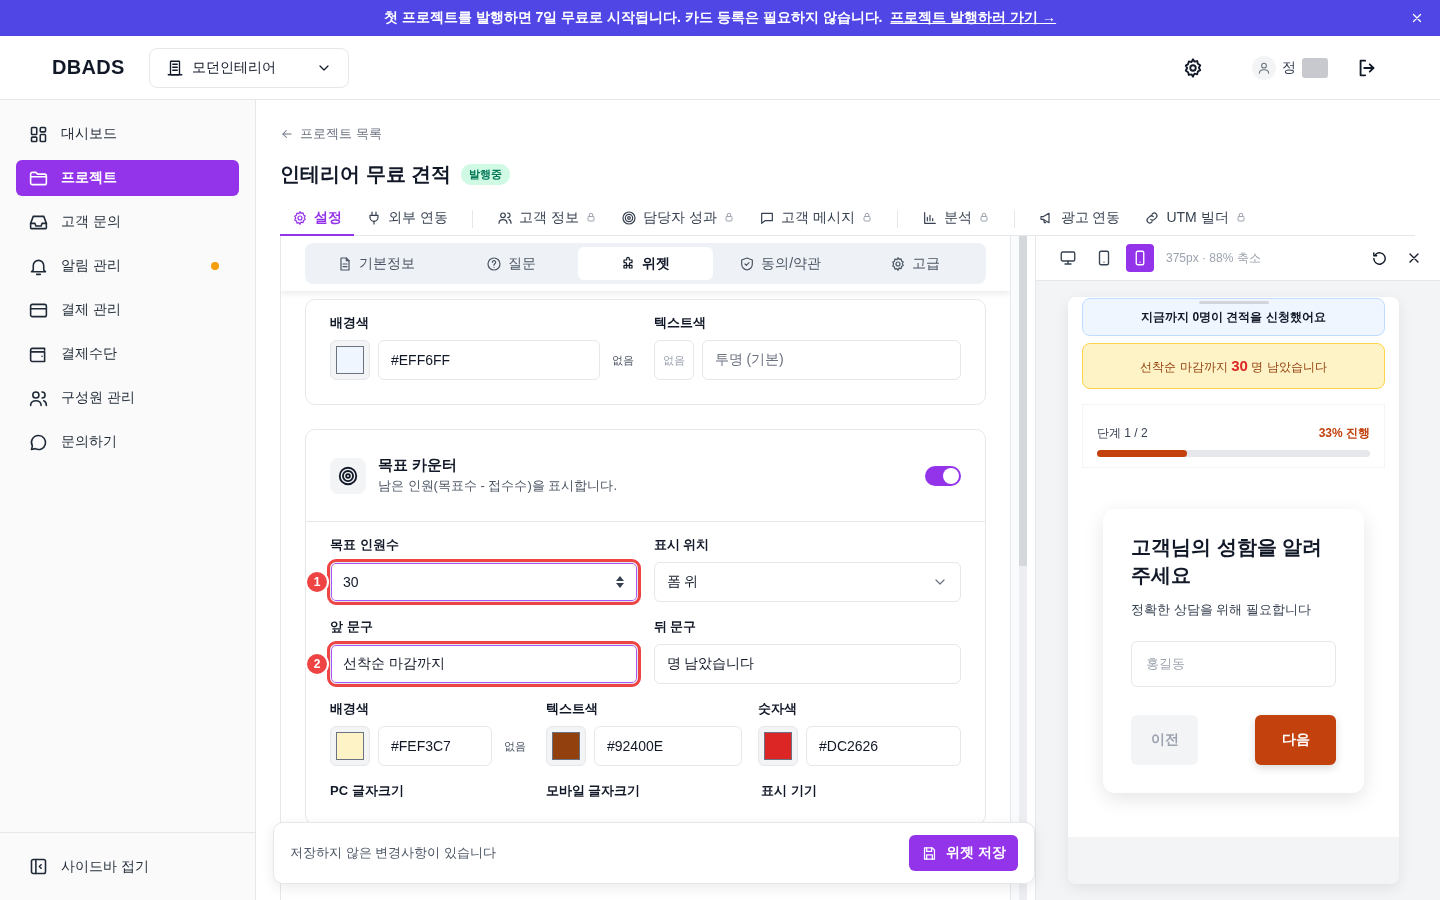 This screenshot has height=900, width=1440. What do you see at coordinates (778, 709) in the screenshot?
I see `field-label: 숫자색` at bounding box center [778, 709].